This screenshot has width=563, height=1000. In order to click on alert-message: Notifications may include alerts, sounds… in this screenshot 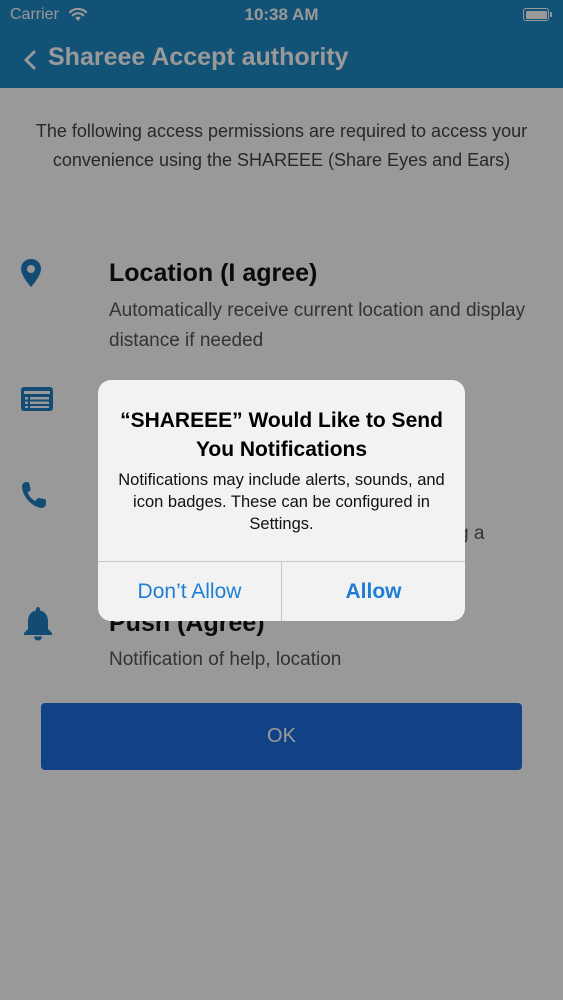, I will do `click(281, 502)`.